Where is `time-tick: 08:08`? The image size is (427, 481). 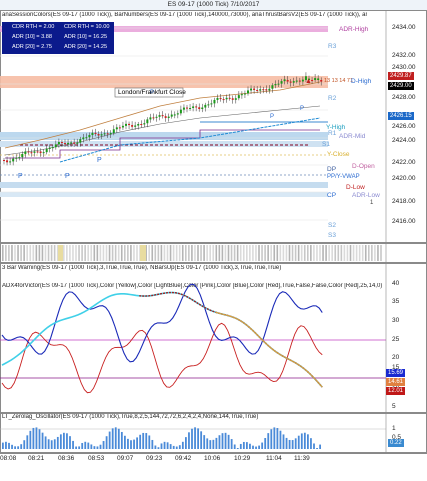
time-tick: 08:08 is located at coordinates (8, 458).